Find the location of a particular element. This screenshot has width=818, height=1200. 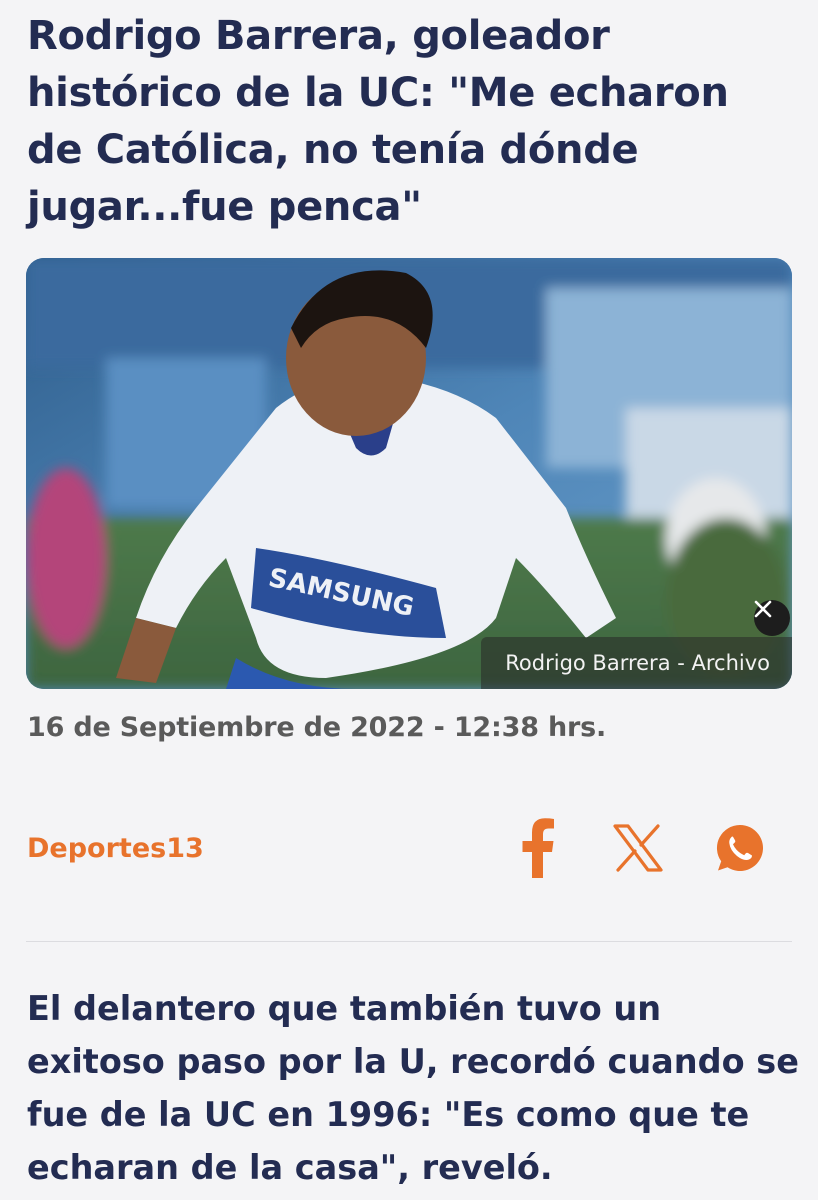

x-icon is located at coordinates (638, 848).